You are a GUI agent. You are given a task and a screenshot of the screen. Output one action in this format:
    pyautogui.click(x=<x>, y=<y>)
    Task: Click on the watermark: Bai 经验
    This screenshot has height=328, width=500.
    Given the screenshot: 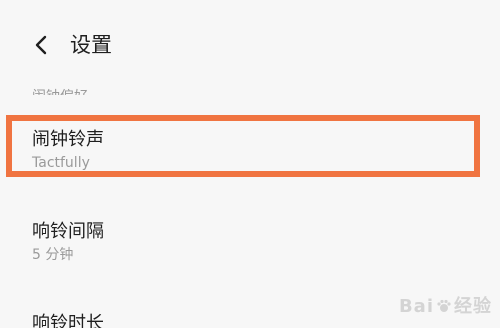 What is the action you would take?
    pyautogui.click(x=445, y=305)
    